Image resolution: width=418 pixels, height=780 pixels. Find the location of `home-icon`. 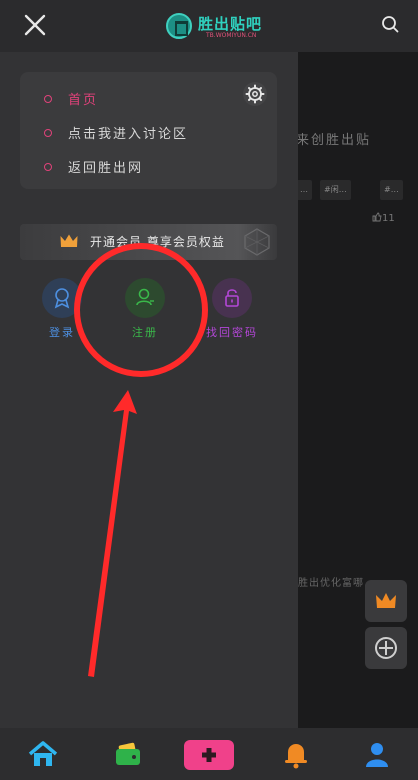

home-icon is located at coordinates (43, 753).